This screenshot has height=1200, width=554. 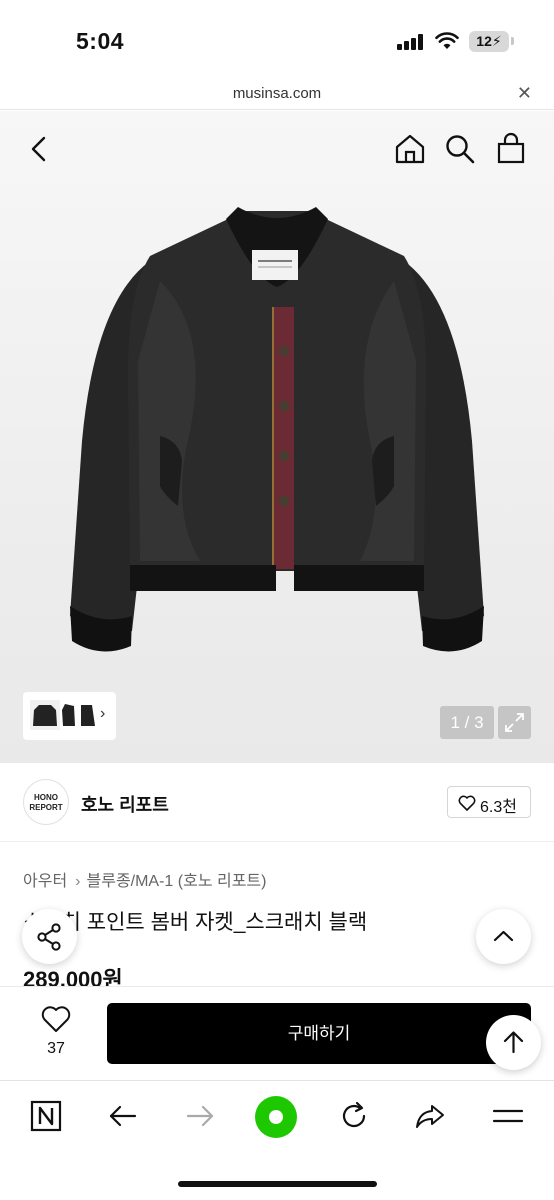 I want to click on status-time: 5:04, so click(x=100, y=41).